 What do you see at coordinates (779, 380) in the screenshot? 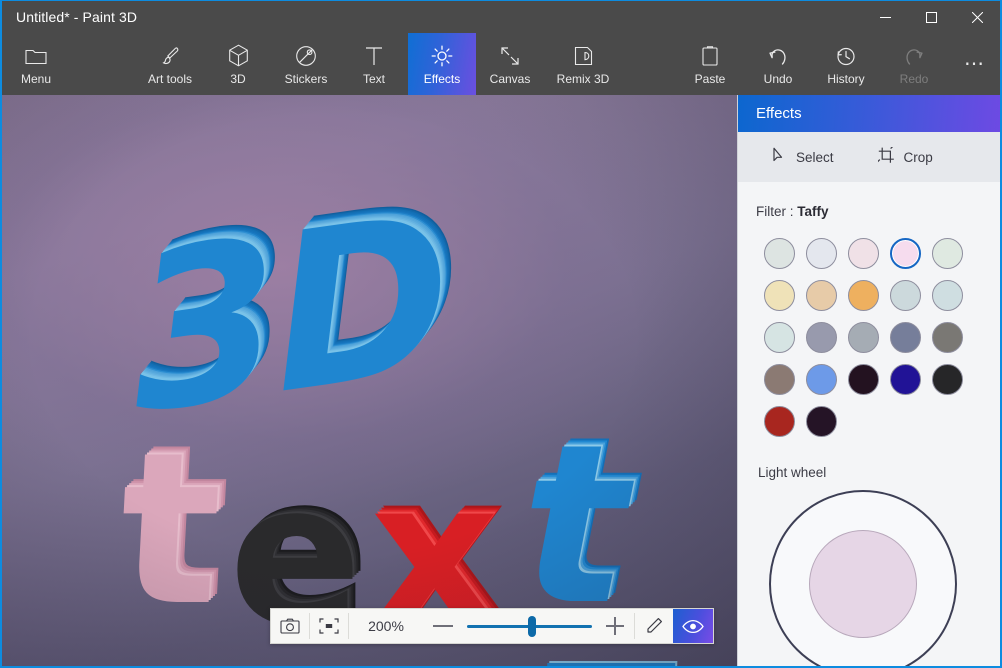
I see `filter-swatch-clay` at bounding box center [779, 380].